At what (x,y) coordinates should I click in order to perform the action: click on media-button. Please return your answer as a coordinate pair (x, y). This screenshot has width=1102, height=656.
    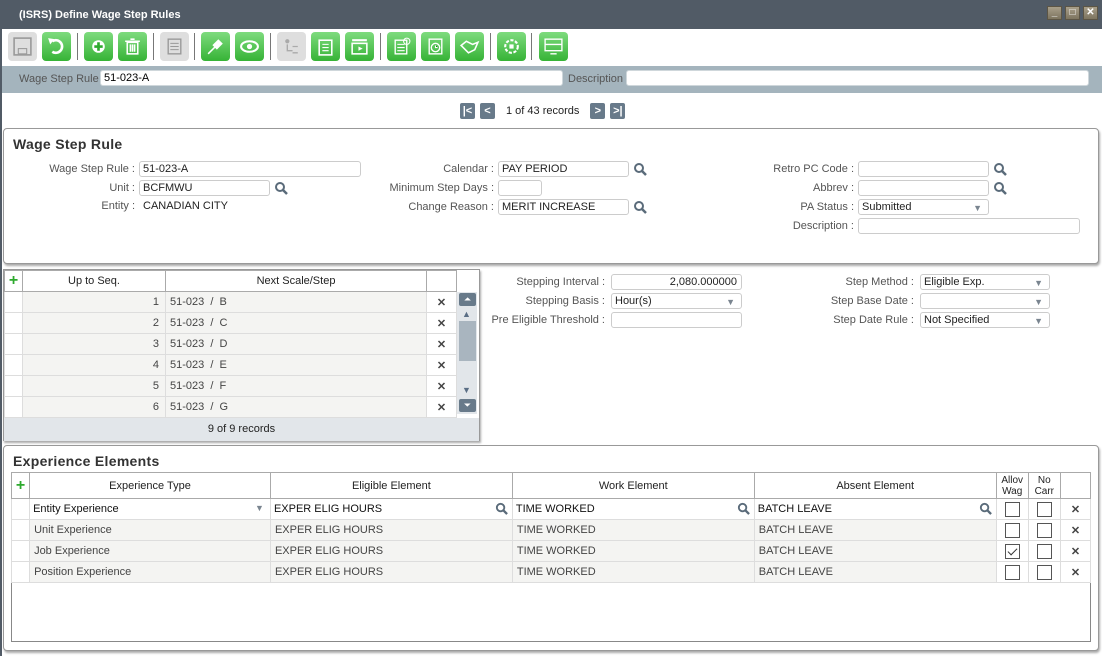
    Looking at the image, I should click on (359, 46).